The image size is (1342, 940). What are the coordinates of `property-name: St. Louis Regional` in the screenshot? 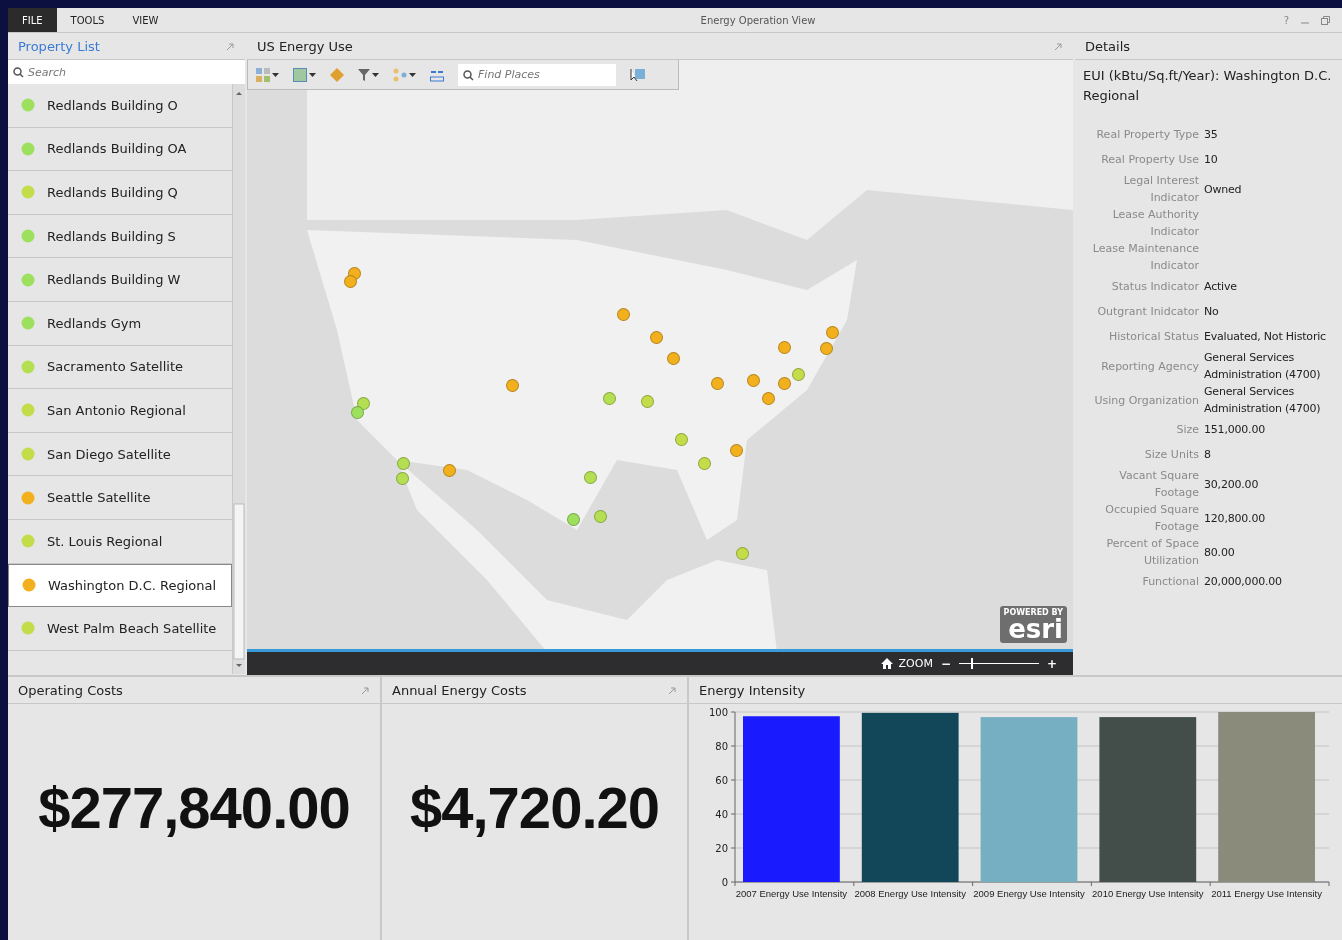 It's located at (105, 541).